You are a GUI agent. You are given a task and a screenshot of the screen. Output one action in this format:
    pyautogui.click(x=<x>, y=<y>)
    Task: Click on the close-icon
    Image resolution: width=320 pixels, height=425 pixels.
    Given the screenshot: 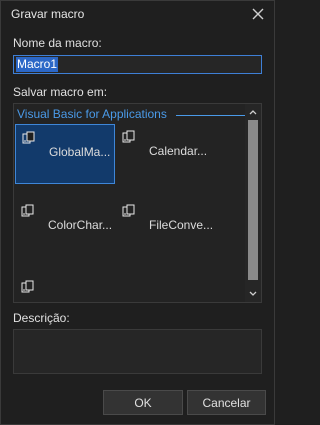 What is the action you would take?
    pyautogui.click(x=258, y=14)
    